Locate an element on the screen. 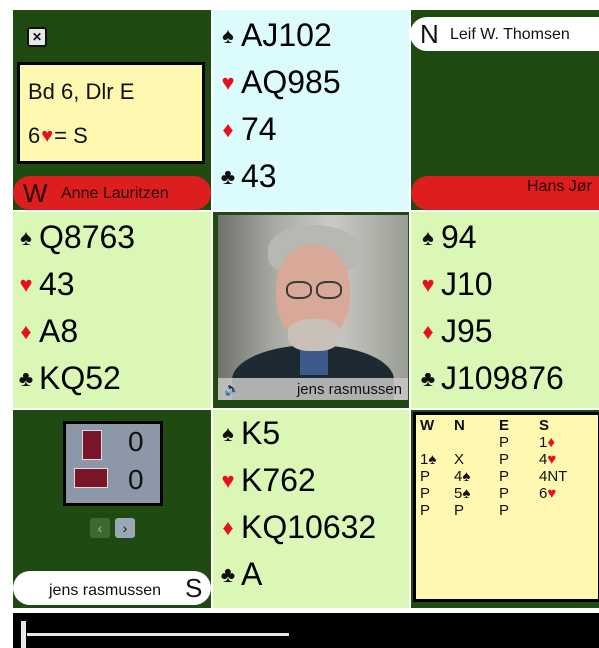 The height and width of the screenshot is (648, 599). north-hand: ♠ AJ102 ♥ AQ985 ♦ 74 ♣ 43 is located at coordinates (311, 110).